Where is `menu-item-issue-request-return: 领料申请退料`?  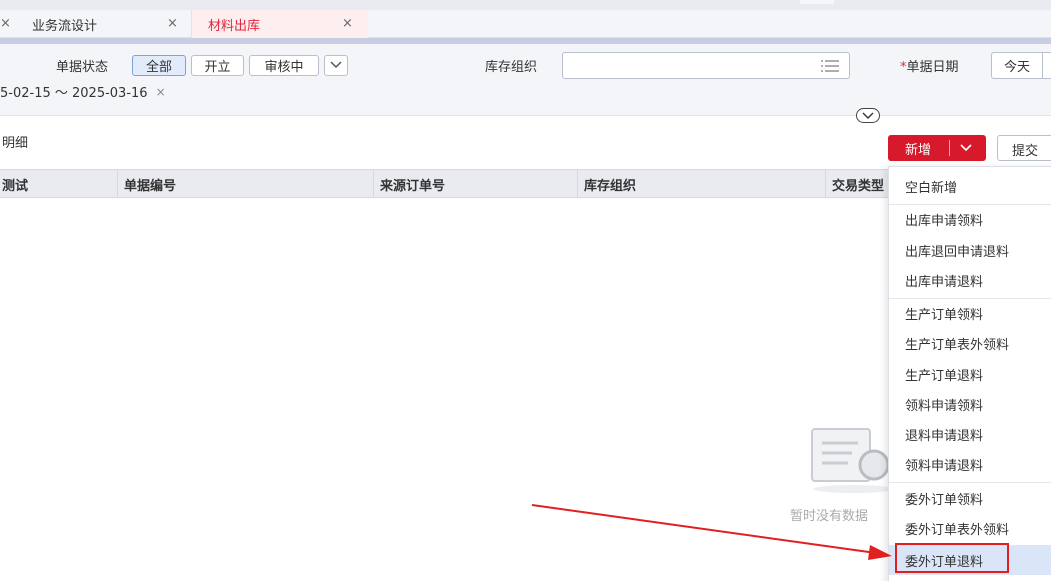
menu-item-issue-request-return: 领料申请退料 is located at coordinates (970, 464).